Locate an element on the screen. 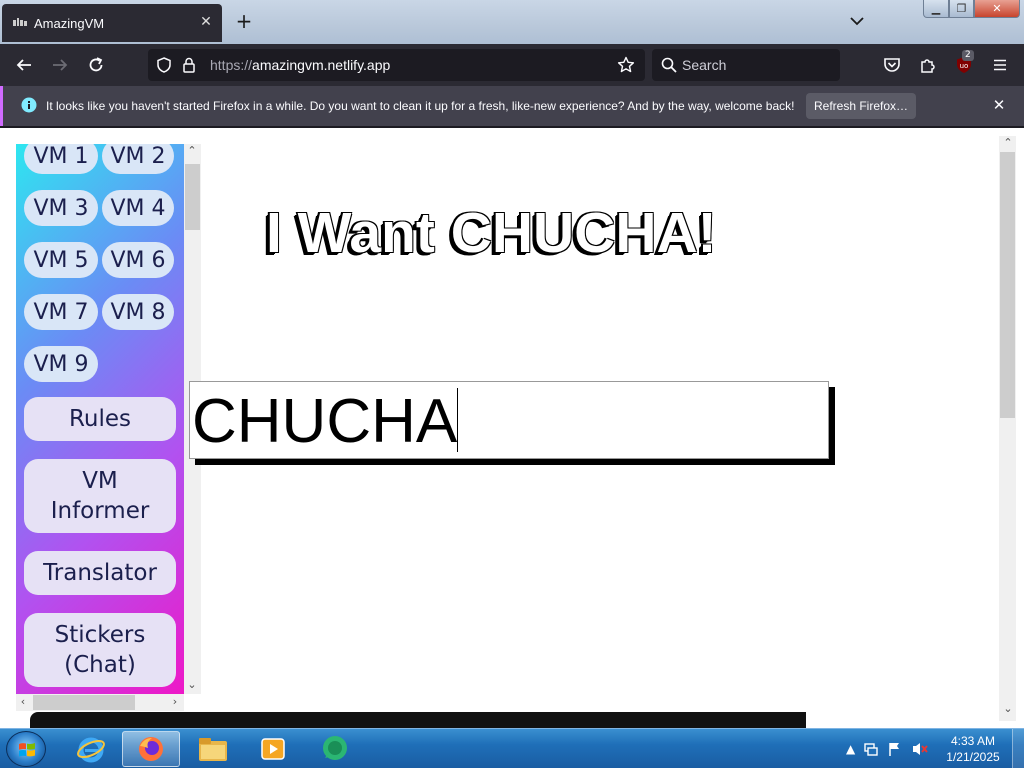 Image resolution: width=1024 pixels, height=769 pixels. action-center-flag-icon is located at coordinates (895, 749).